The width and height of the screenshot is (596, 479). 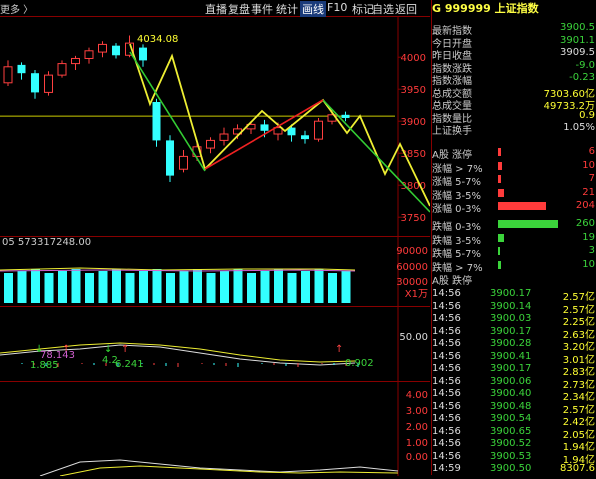 I want to click on tick-row: 14:56 3900.65 2.05亿, so click(x=514, y=433).